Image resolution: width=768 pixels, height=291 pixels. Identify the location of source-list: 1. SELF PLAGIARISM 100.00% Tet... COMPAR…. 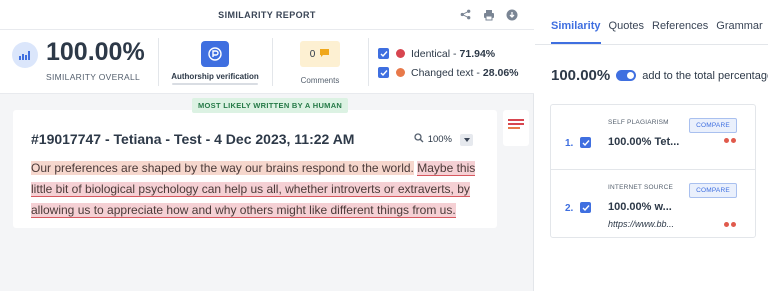
(653, 171).